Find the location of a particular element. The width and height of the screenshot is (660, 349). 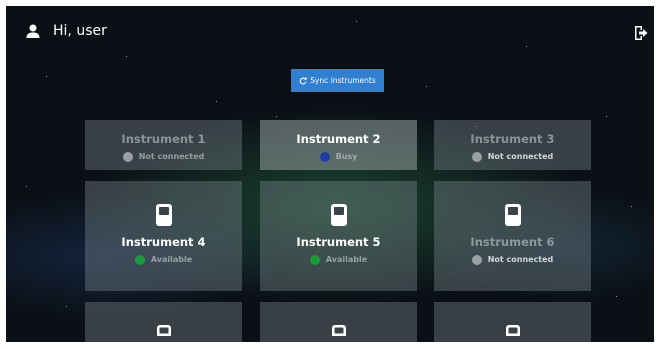

instrument-card-3: Instrument 3 Not connected is located at coordinates (512, 145).